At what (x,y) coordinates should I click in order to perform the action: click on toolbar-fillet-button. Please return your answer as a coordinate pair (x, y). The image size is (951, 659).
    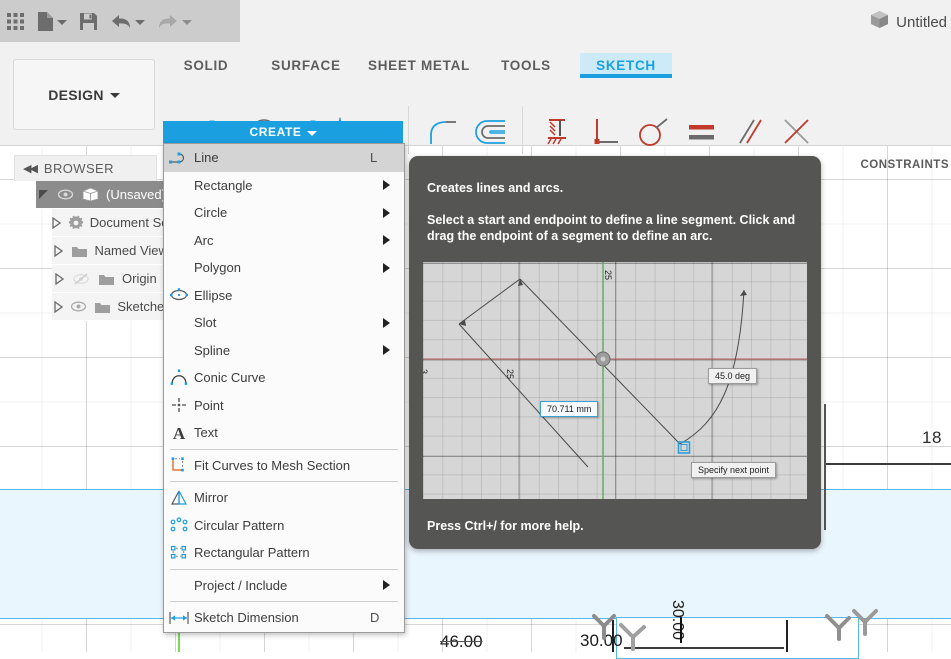
    Looking at the image, I should click on (443, 132).